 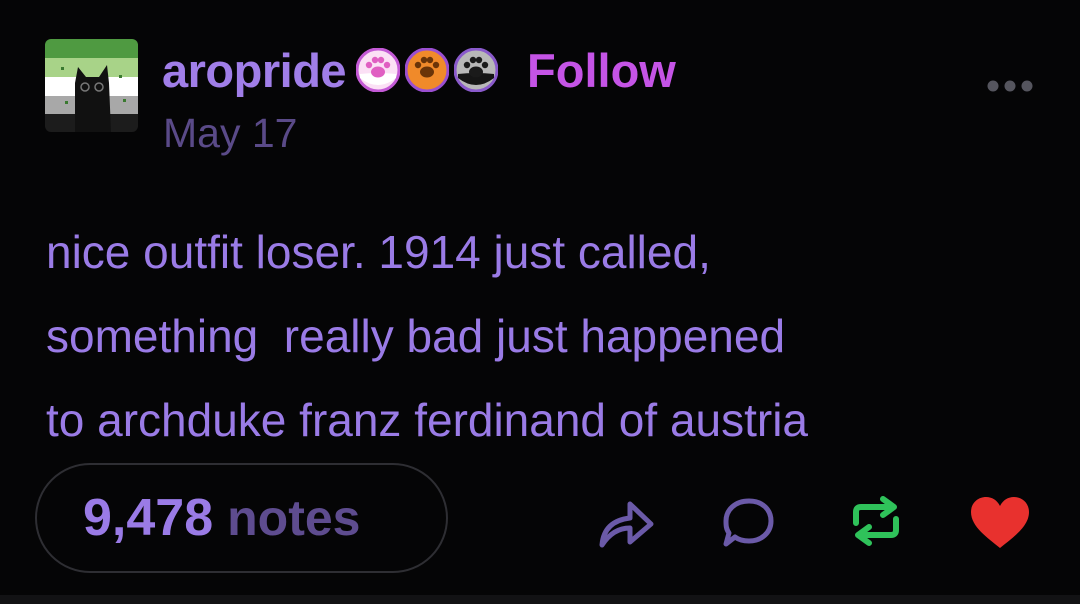 I want to click on notes-count: 9,478, so click(x=148, y=518).